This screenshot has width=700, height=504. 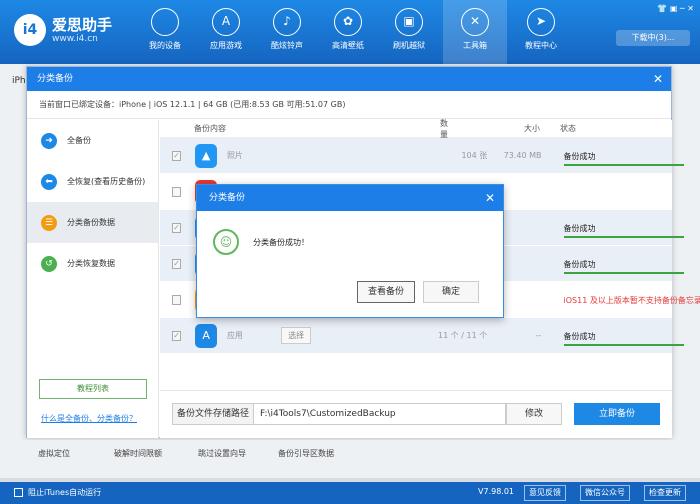 I want to click on shortcut-bar: 虚拟定位 破解时间限额 跳过设置向导 备份引导区数据, so click(x=350, y=459).